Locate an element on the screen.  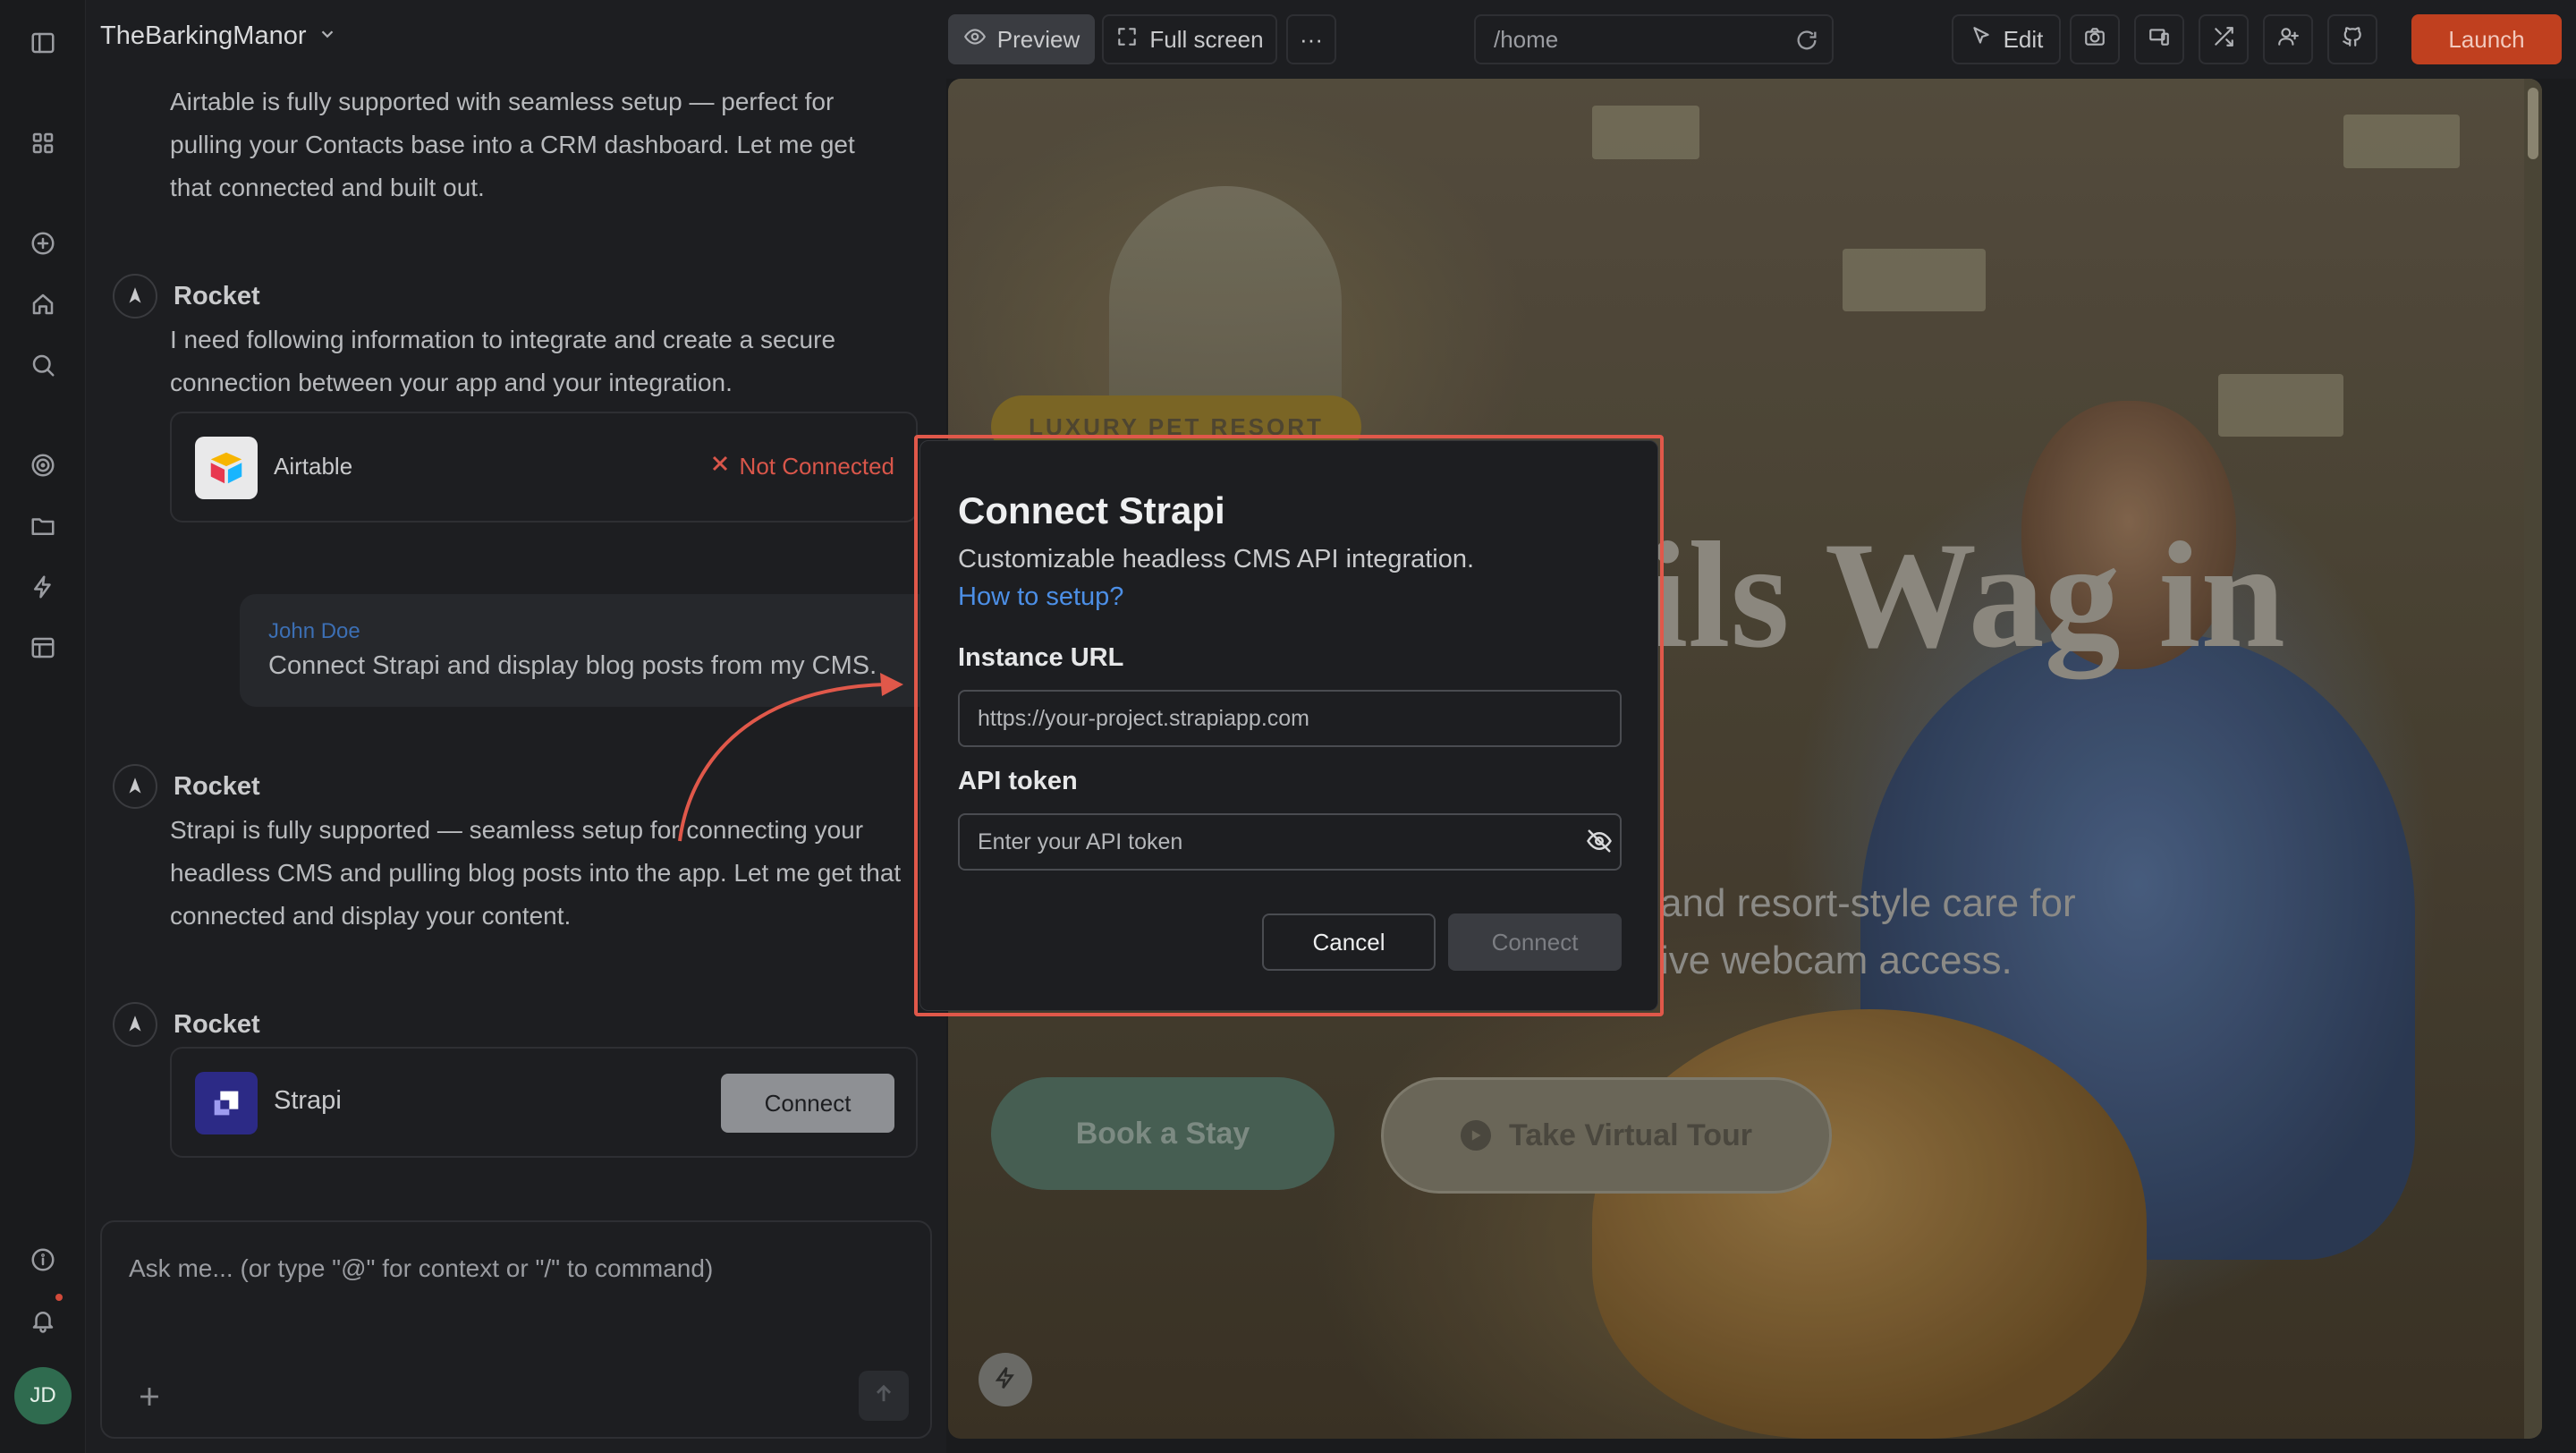
cancel-button: Cancel is located at coordinates (1349, 942).